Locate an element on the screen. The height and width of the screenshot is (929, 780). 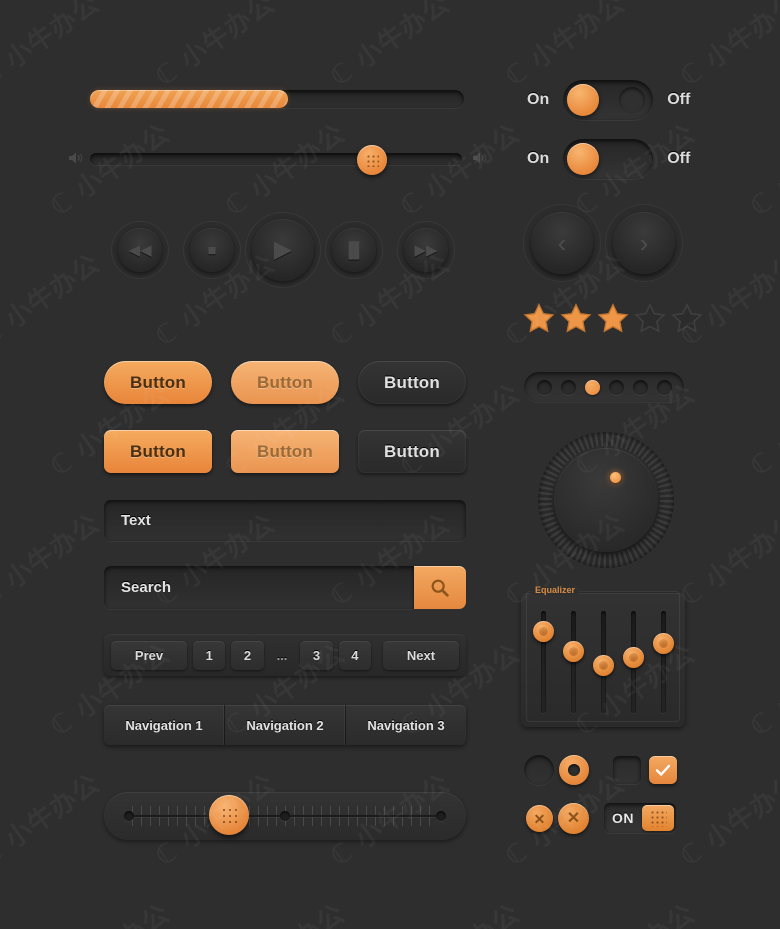
pagination-prev: Prev is located at coordinates (149, 655).